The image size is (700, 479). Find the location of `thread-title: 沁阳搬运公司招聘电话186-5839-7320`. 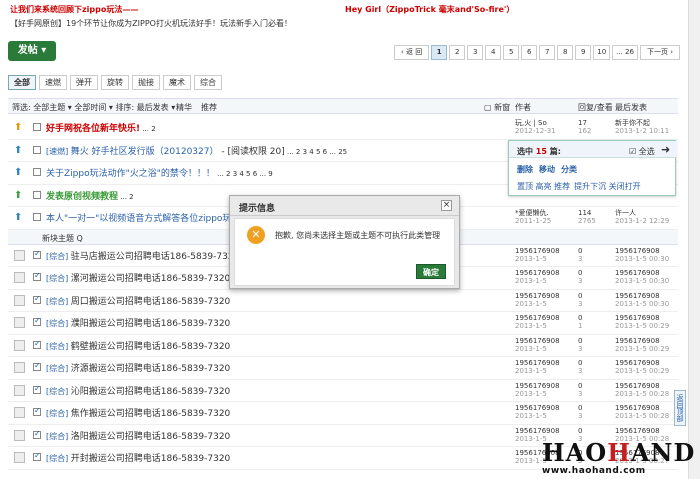

thread-title: 沁阳搬运公司招聘电话186-5839-7320 is located at coordinates (150, 392).